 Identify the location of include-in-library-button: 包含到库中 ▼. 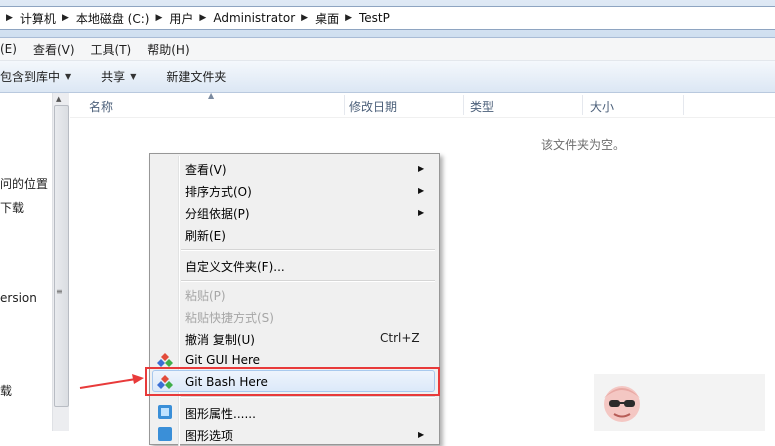
(35, 76).